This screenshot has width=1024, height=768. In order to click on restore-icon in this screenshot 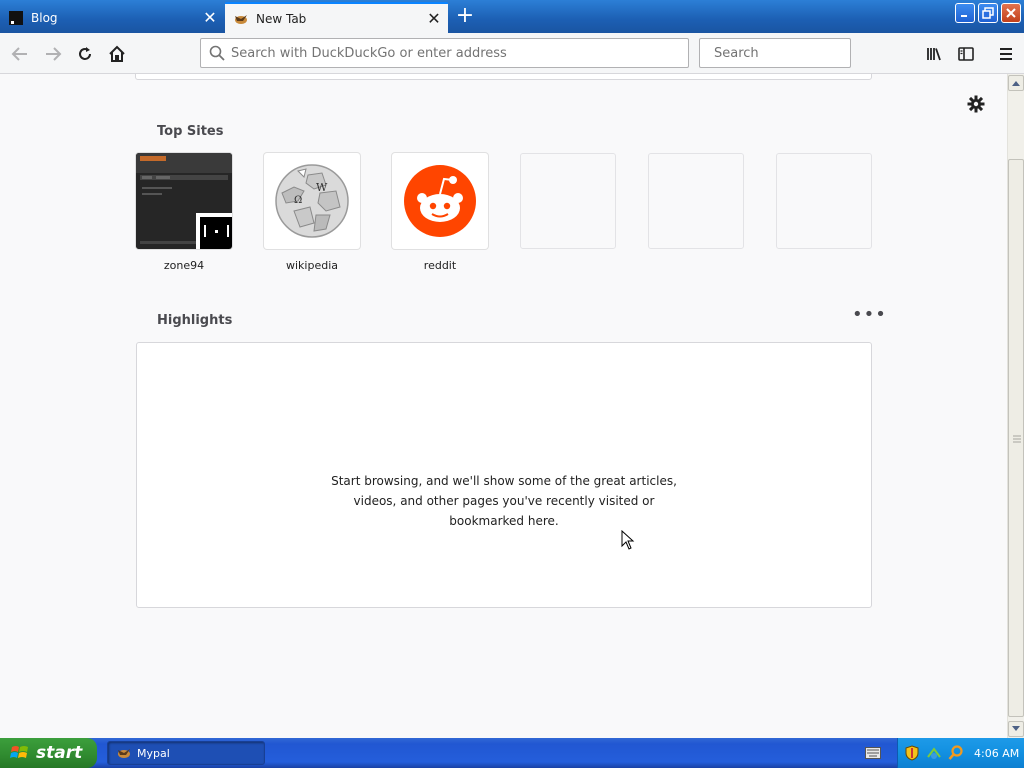, I will do `click(988, 13)`.